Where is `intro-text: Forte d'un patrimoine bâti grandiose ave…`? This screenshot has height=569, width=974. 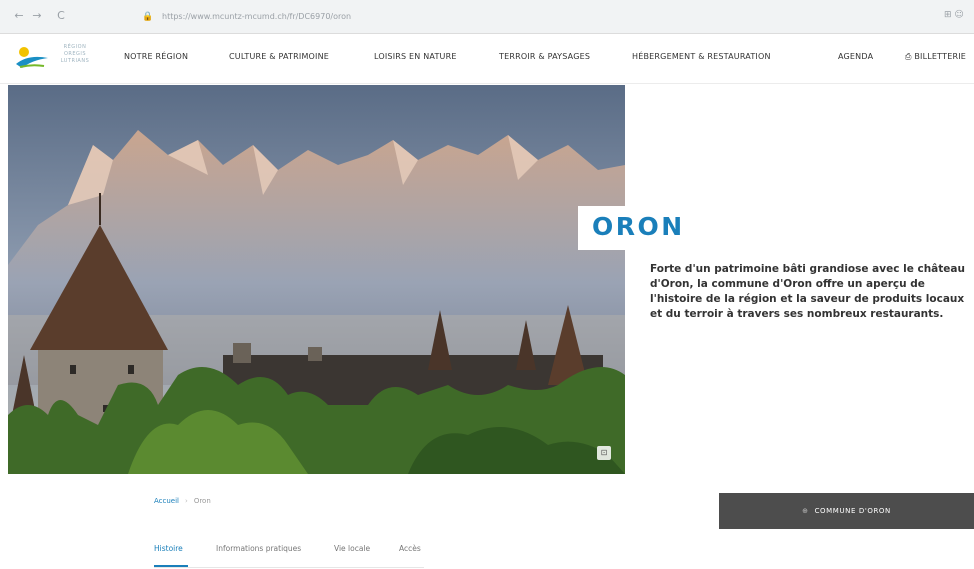 intro-text: Forte d'un patrimoine bâti grandiose ave… is located at coordinates (807, 291).